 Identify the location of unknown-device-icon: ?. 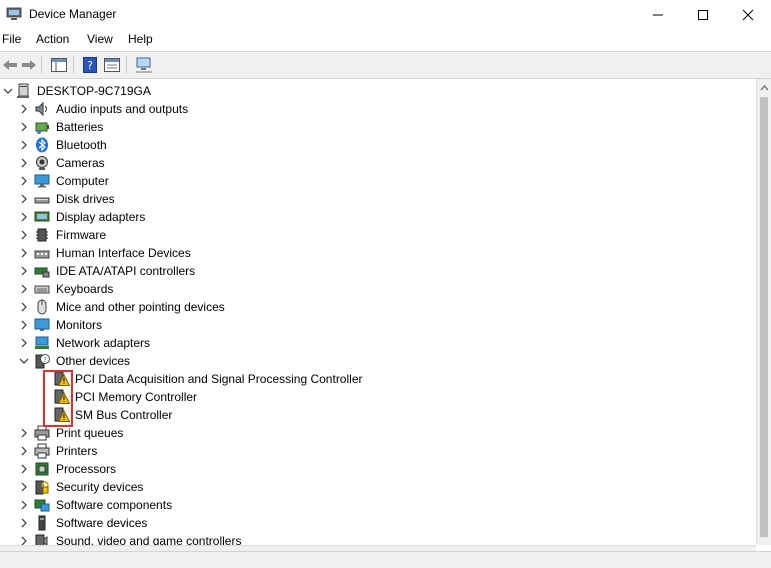
(42, 361).